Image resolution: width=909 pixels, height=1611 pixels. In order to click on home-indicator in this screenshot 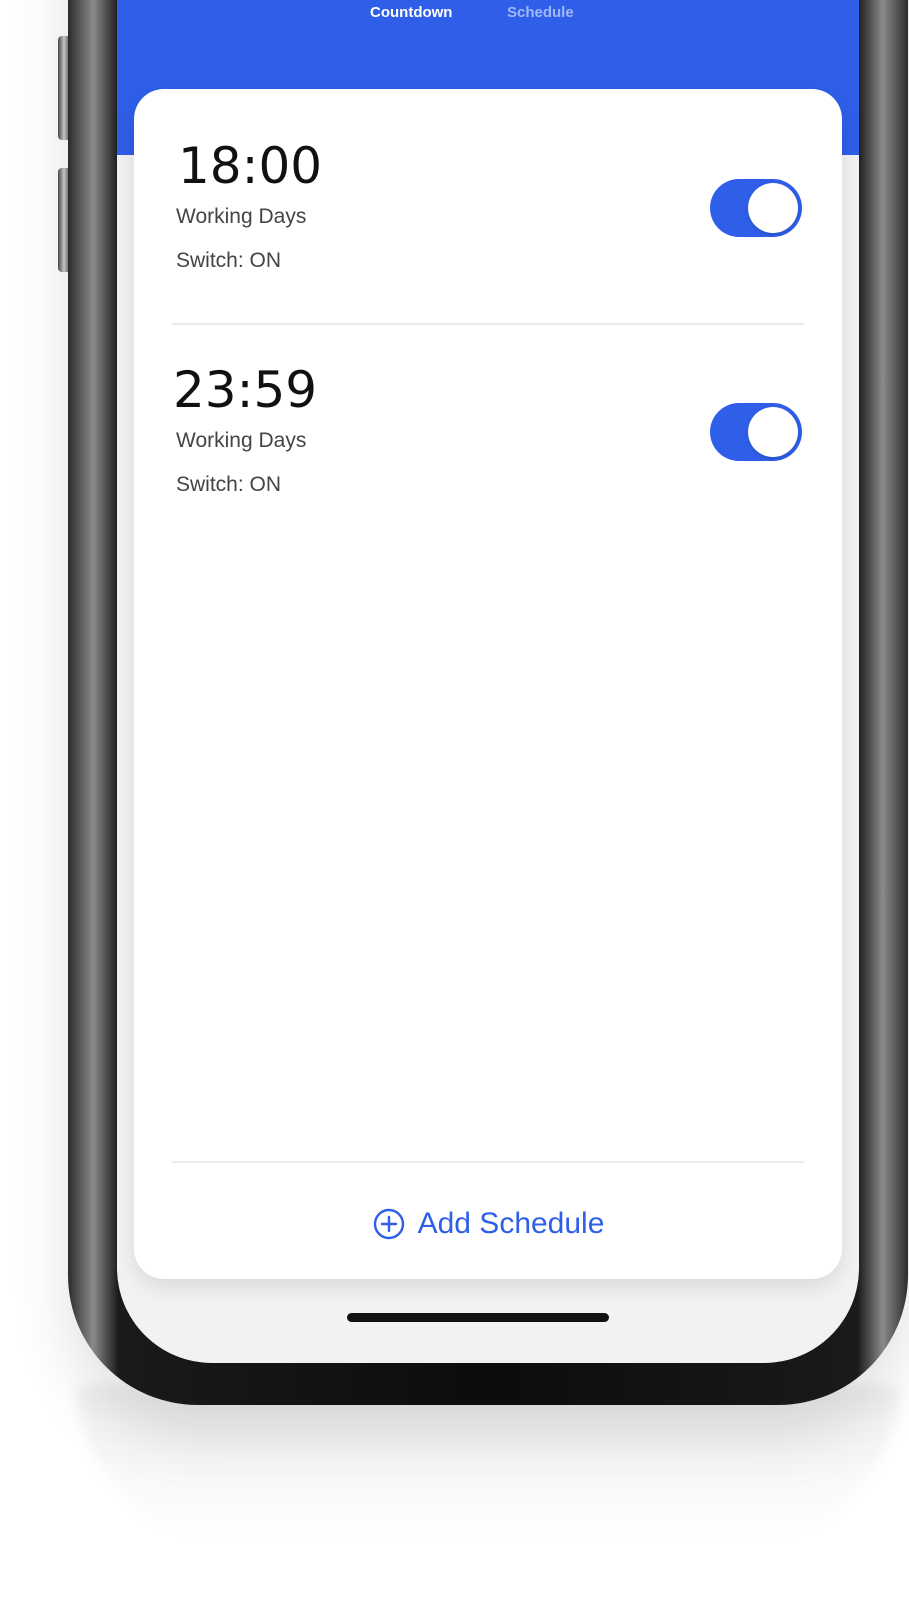, I will do `click(478, 1317)`.